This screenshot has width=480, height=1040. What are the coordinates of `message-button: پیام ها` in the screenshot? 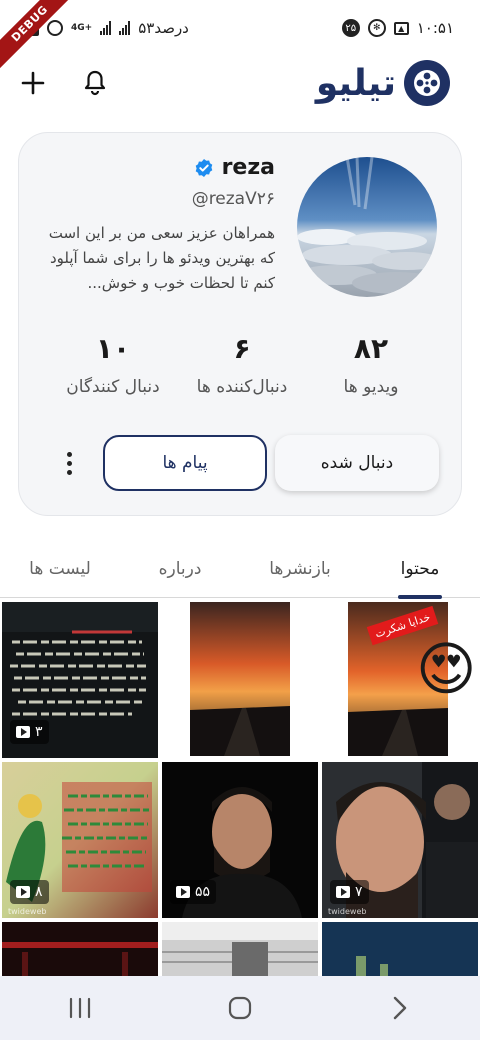 It's located at (185, 463).